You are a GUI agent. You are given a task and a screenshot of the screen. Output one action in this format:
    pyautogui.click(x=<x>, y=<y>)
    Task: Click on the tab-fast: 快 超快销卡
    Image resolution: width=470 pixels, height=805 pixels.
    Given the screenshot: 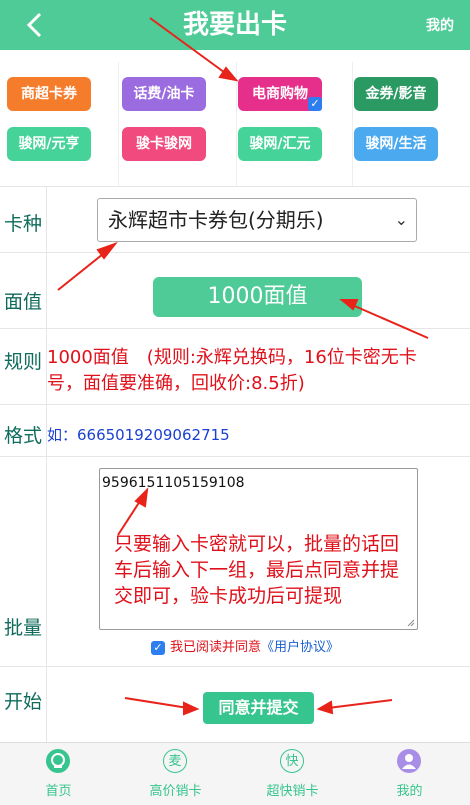 What is the action you would take?
    pyautogui.click(x=292, y=774)
    